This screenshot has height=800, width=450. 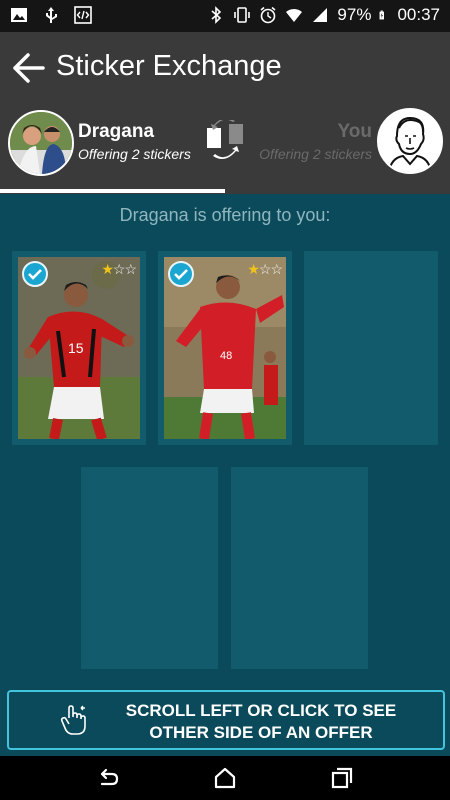 I want to click on sticker-slot: 15 ★☆☆, so click(x=79, y=348).